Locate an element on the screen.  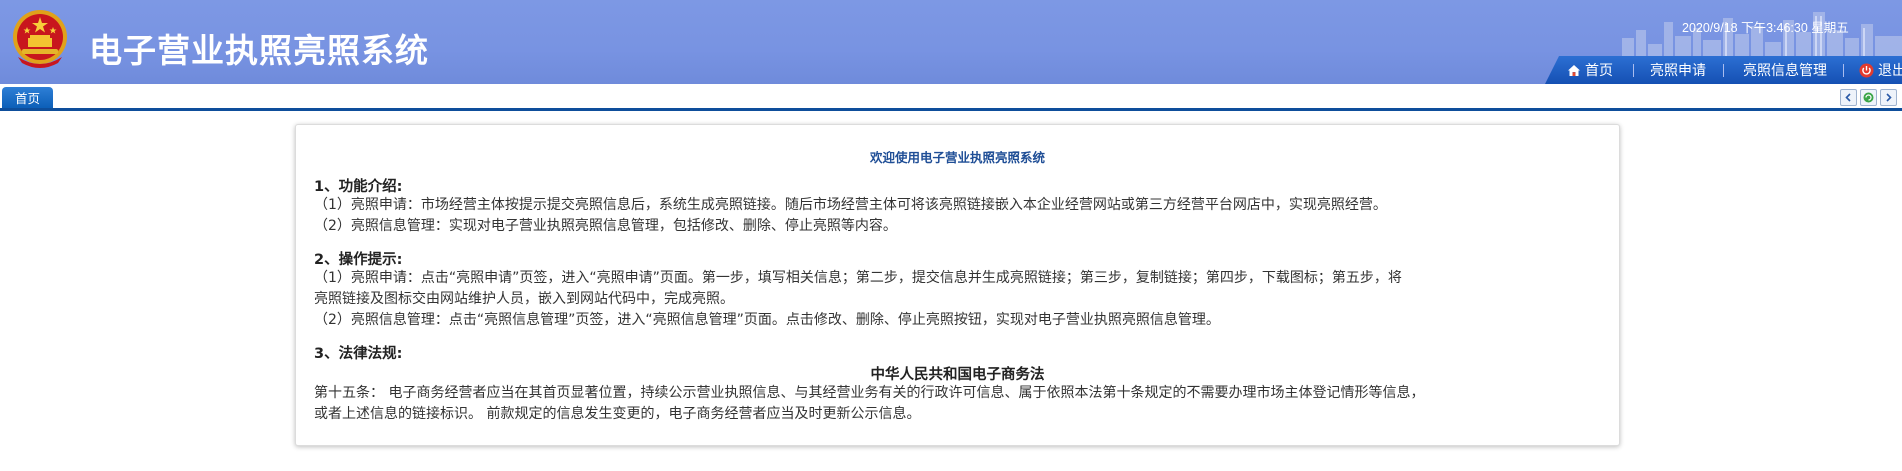
section-function-heading: 1、功能介绍: is located at coordinates (358, 187).